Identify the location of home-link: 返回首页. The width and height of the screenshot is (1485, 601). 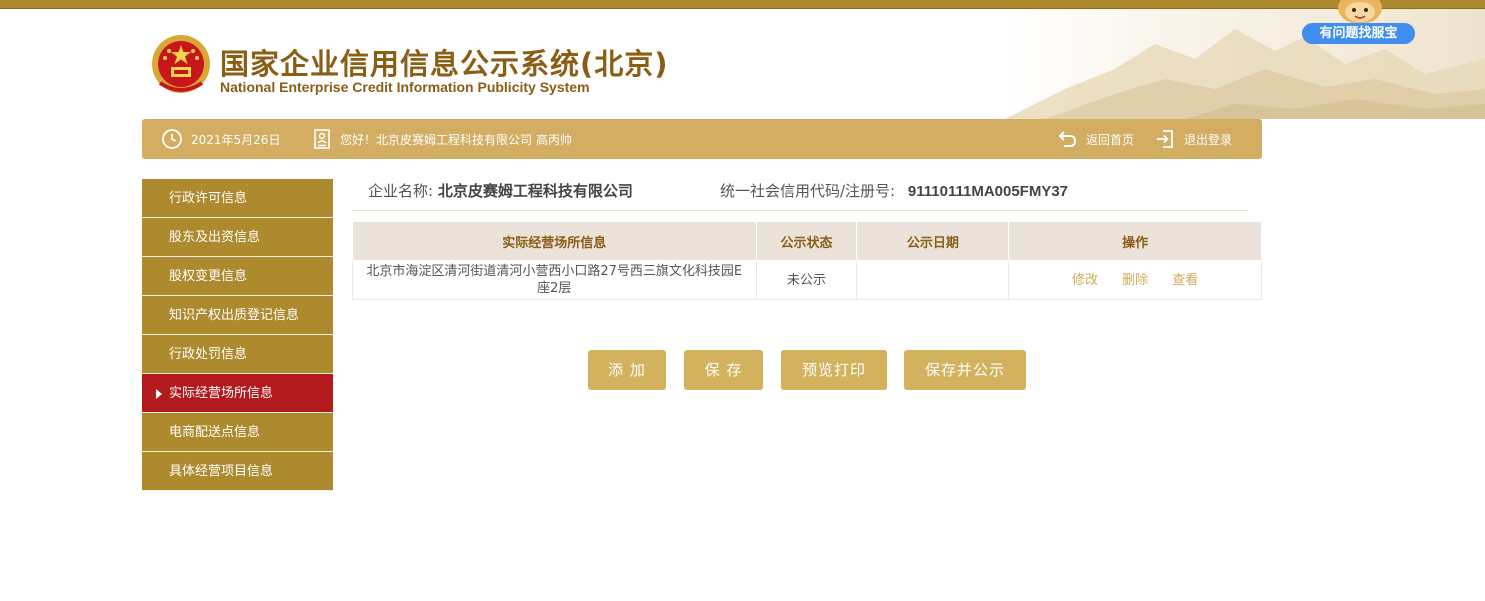
(1095, 139).